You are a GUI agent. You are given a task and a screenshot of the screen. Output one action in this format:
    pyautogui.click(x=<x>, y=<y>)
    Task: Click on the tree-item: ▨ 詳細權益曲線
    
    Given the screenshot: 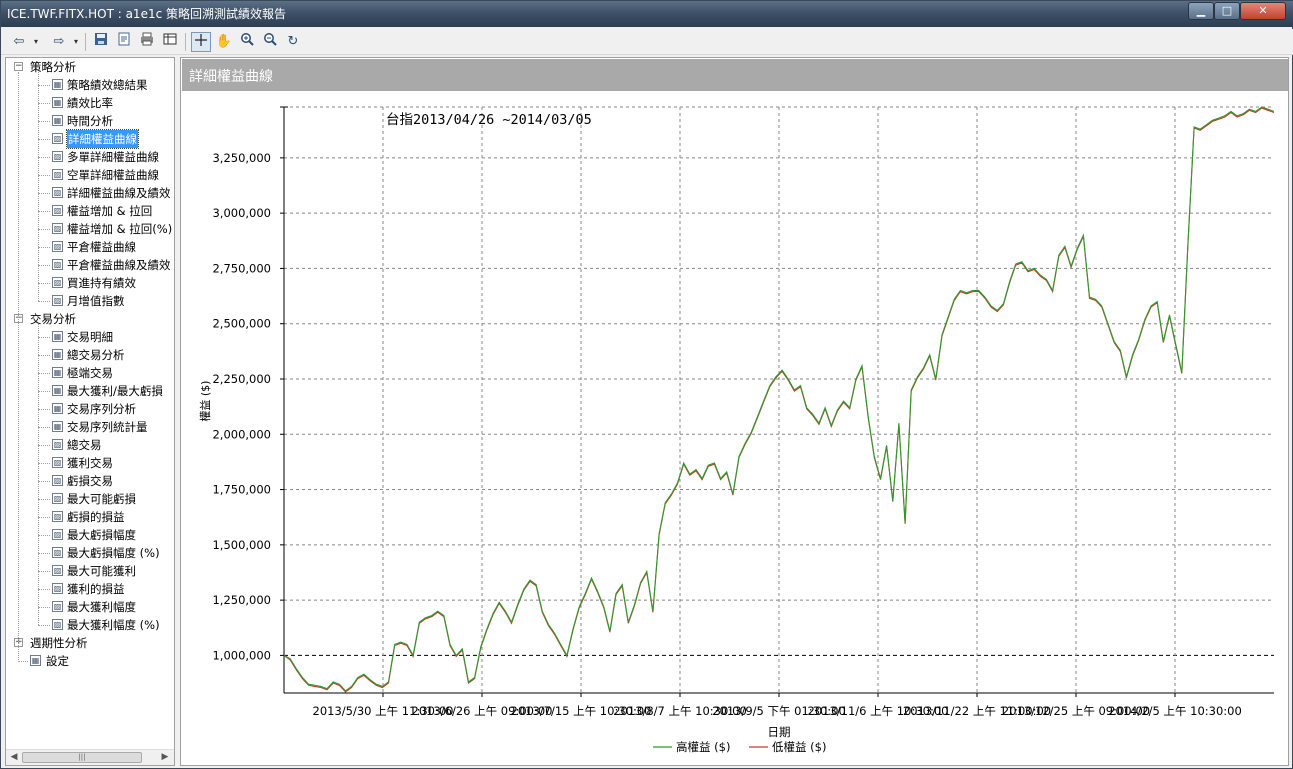 What is the action you would take?
    pyautogui.click(x=90, y=139)
    